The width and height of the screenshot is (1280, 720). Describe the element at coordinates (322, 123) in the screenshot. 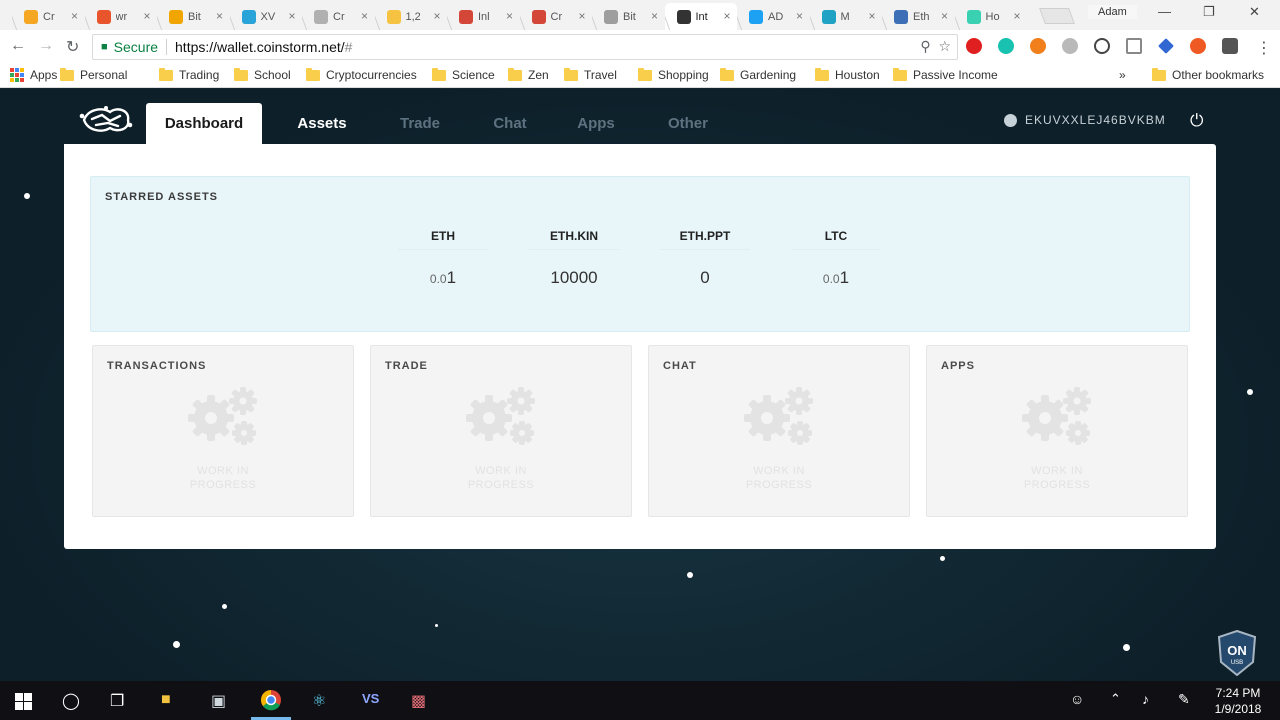

I see `nav-tab-assets: Assets` at that location.